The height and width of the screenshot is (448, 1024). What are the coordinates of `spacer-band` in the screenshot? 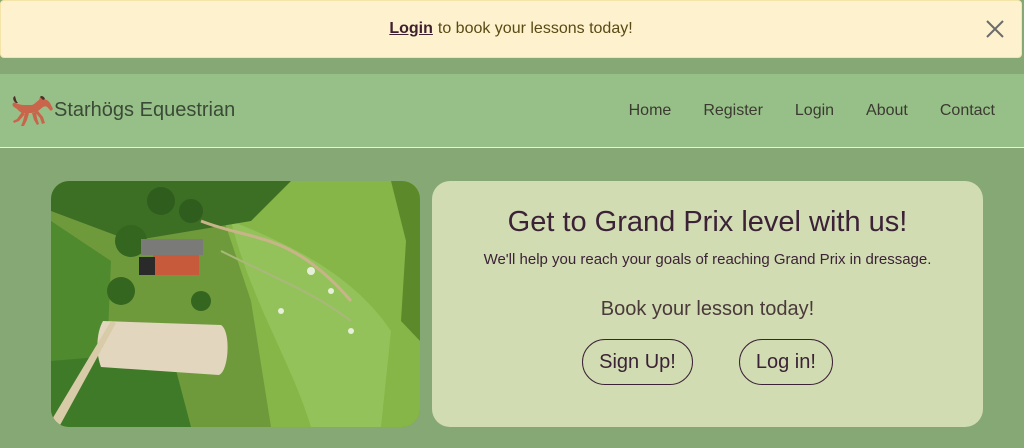 It's located at (512, 66).